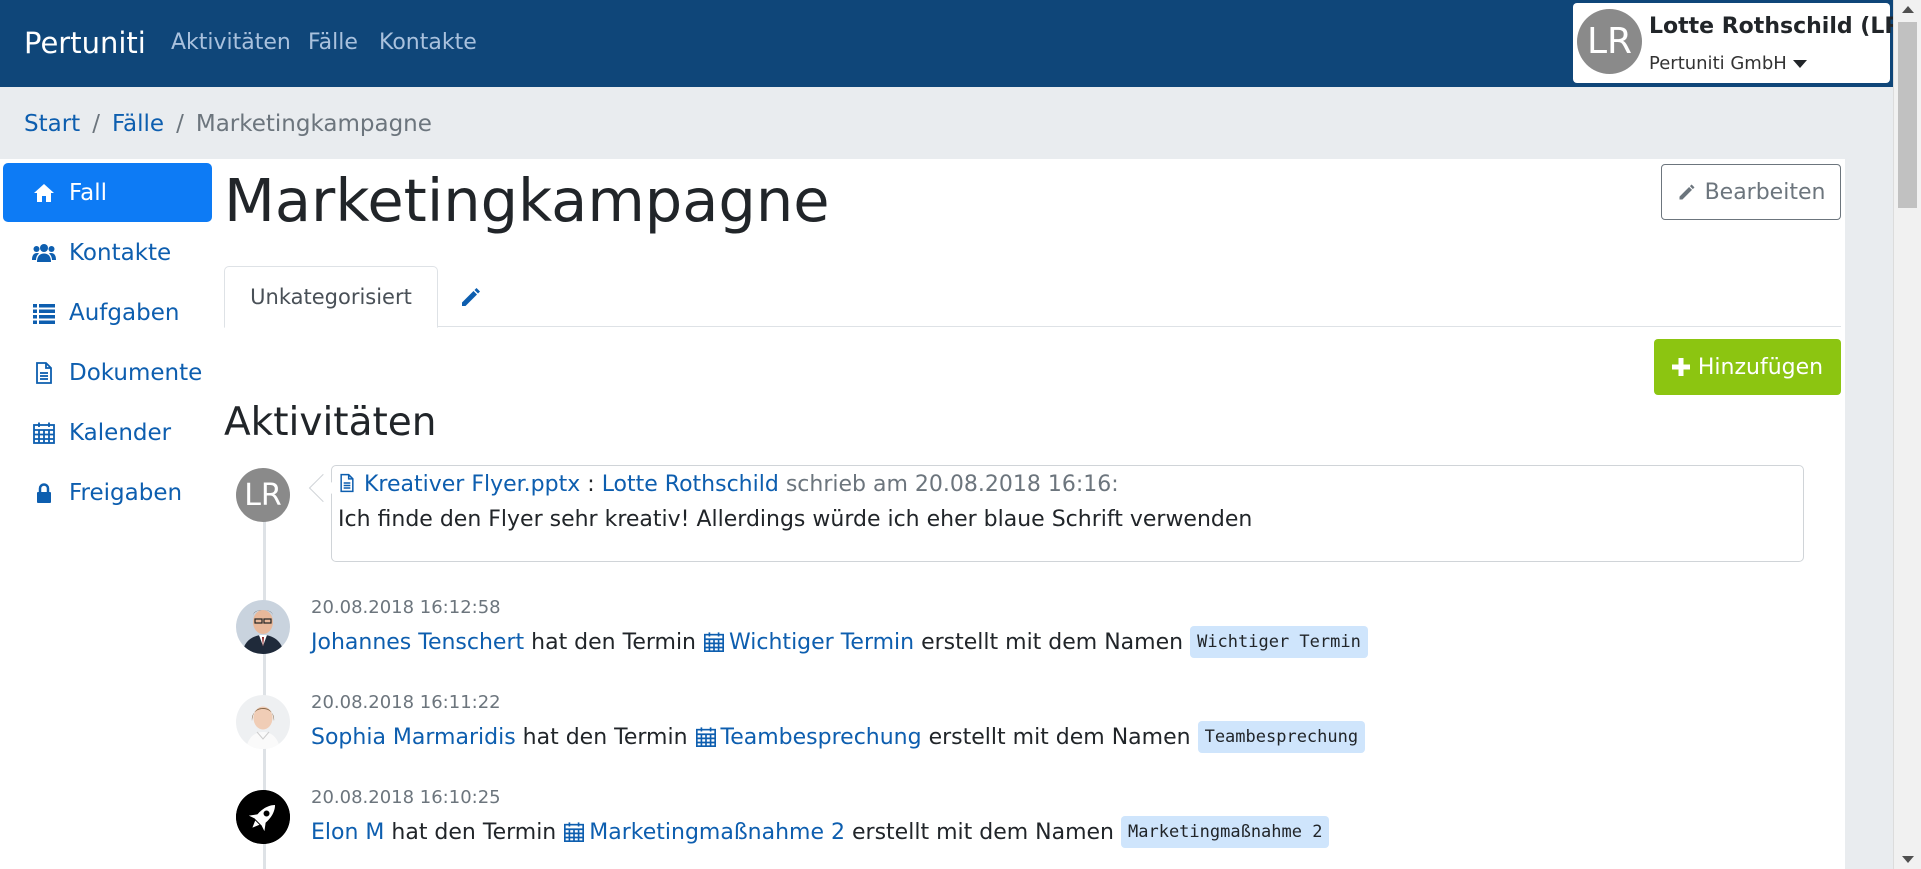 The height and width of the screenshot is (869, 1921). What do you see at coordinates (1800, 64) in the screenshot?
I see `chevron-down-icon` at bounding box center [1800, 64].